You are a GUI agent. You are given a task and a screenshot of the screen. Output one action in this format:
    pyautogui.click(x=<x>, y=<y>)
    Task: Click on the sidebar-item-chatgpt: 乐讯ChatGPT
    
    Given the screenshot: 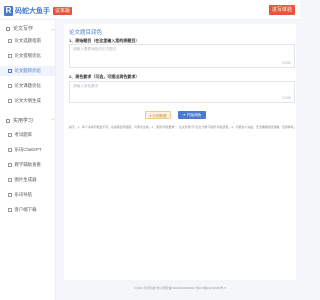 What is the action you would take?
    pyautogui.click(x=27, y=150)
    